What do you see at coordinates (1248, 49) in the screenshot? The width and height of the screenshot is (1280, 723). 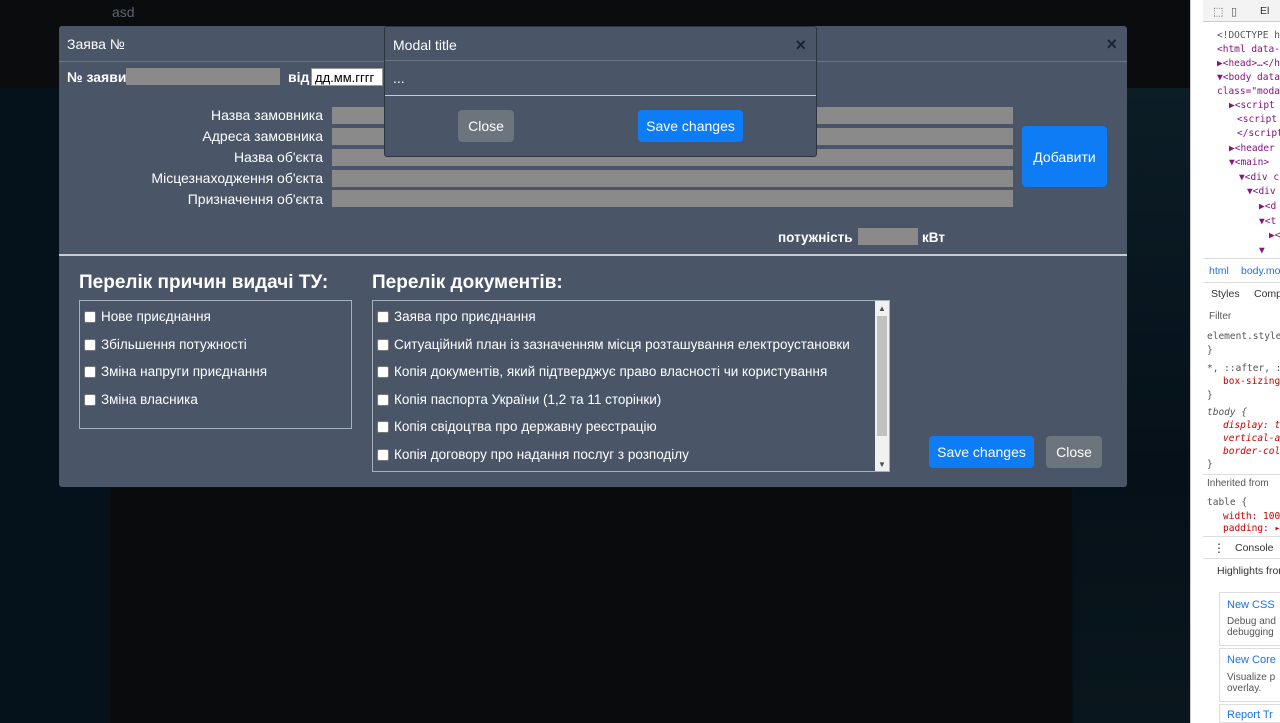 I see `dom-node: <html data-1` at bounding box center [1248, 49].